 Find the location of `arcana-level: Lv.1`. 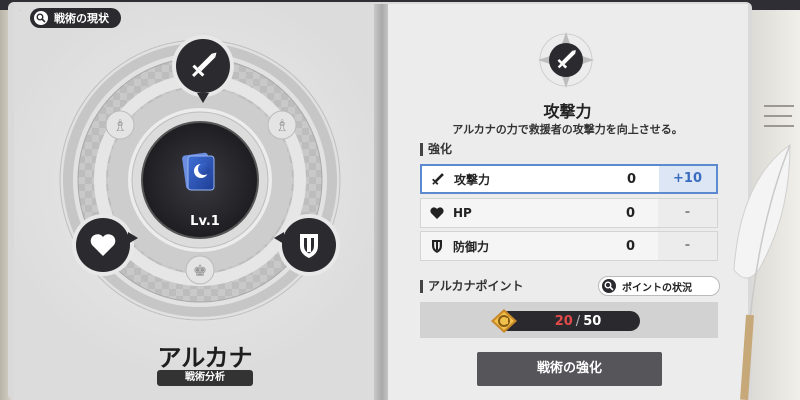

arcana-level: Lv.1 is located at coordinates (205, 221).